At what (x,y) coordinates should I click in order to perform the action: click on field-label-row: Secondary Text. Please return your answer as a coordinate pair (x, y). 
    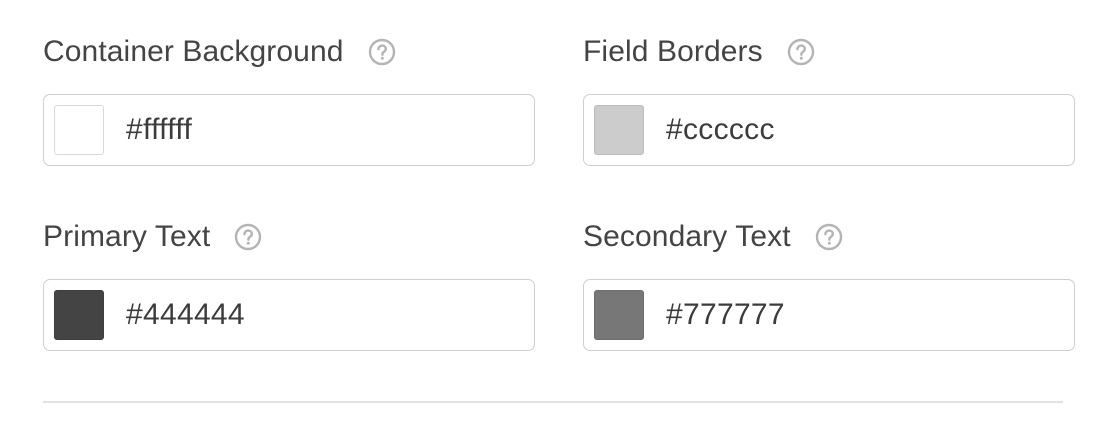
    Looking at the image, I should click on (830, 237).